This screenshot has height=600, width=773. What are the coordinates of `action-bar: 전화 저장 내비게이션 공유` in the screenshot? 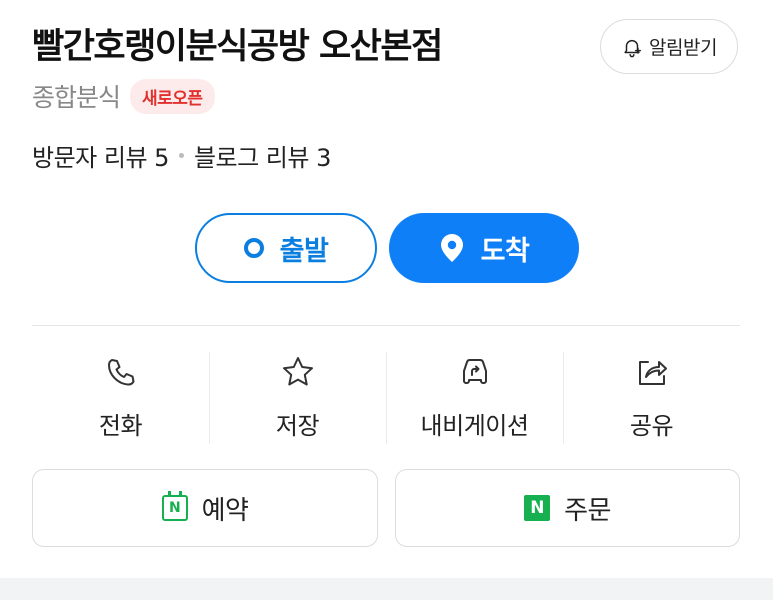 It's located at (386, 397).